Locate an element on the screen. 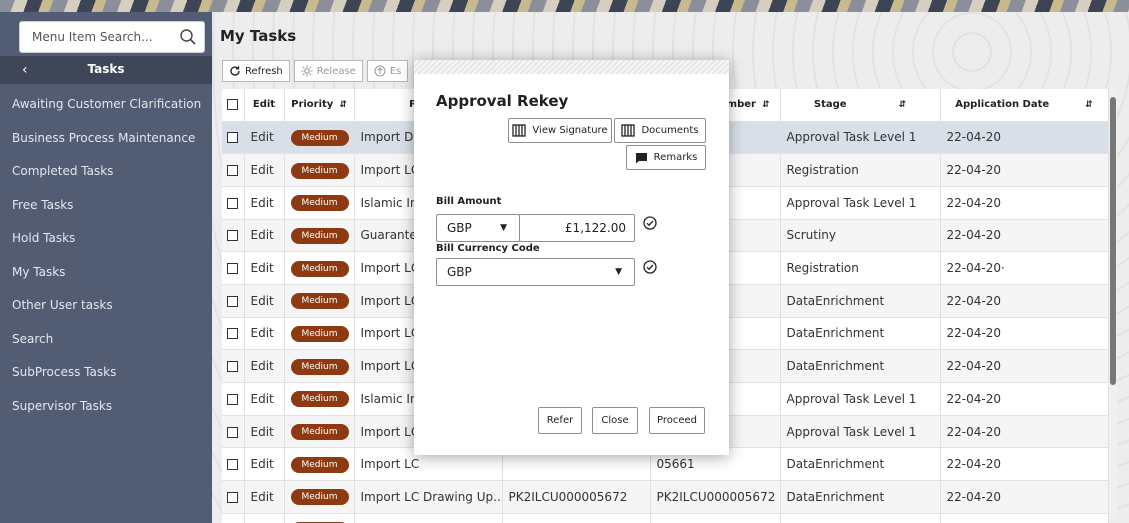 The height and width of the screenshot is (523, 1129). search-icon is located at coordinates (188, 37).